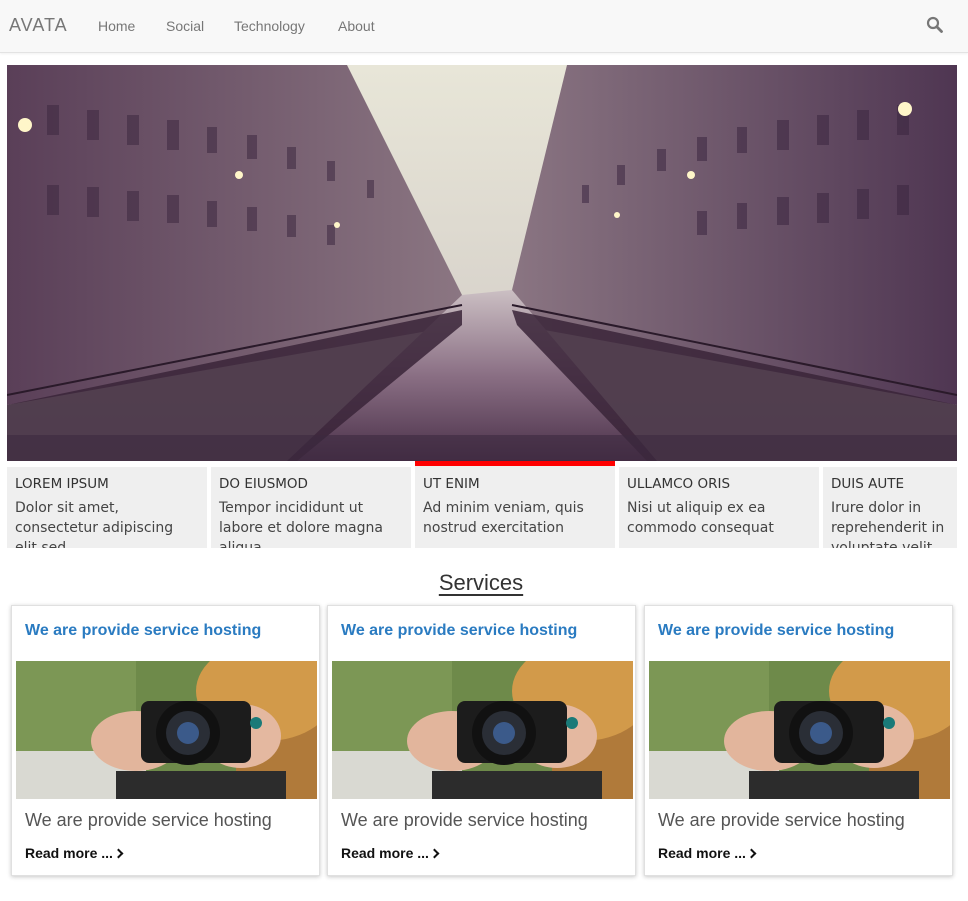  Describe the element at coordinates (700, 518) in the screenshot. I see `slide-caption-text: Nisi ut aliquip ex ea commodo consequat` at that location.